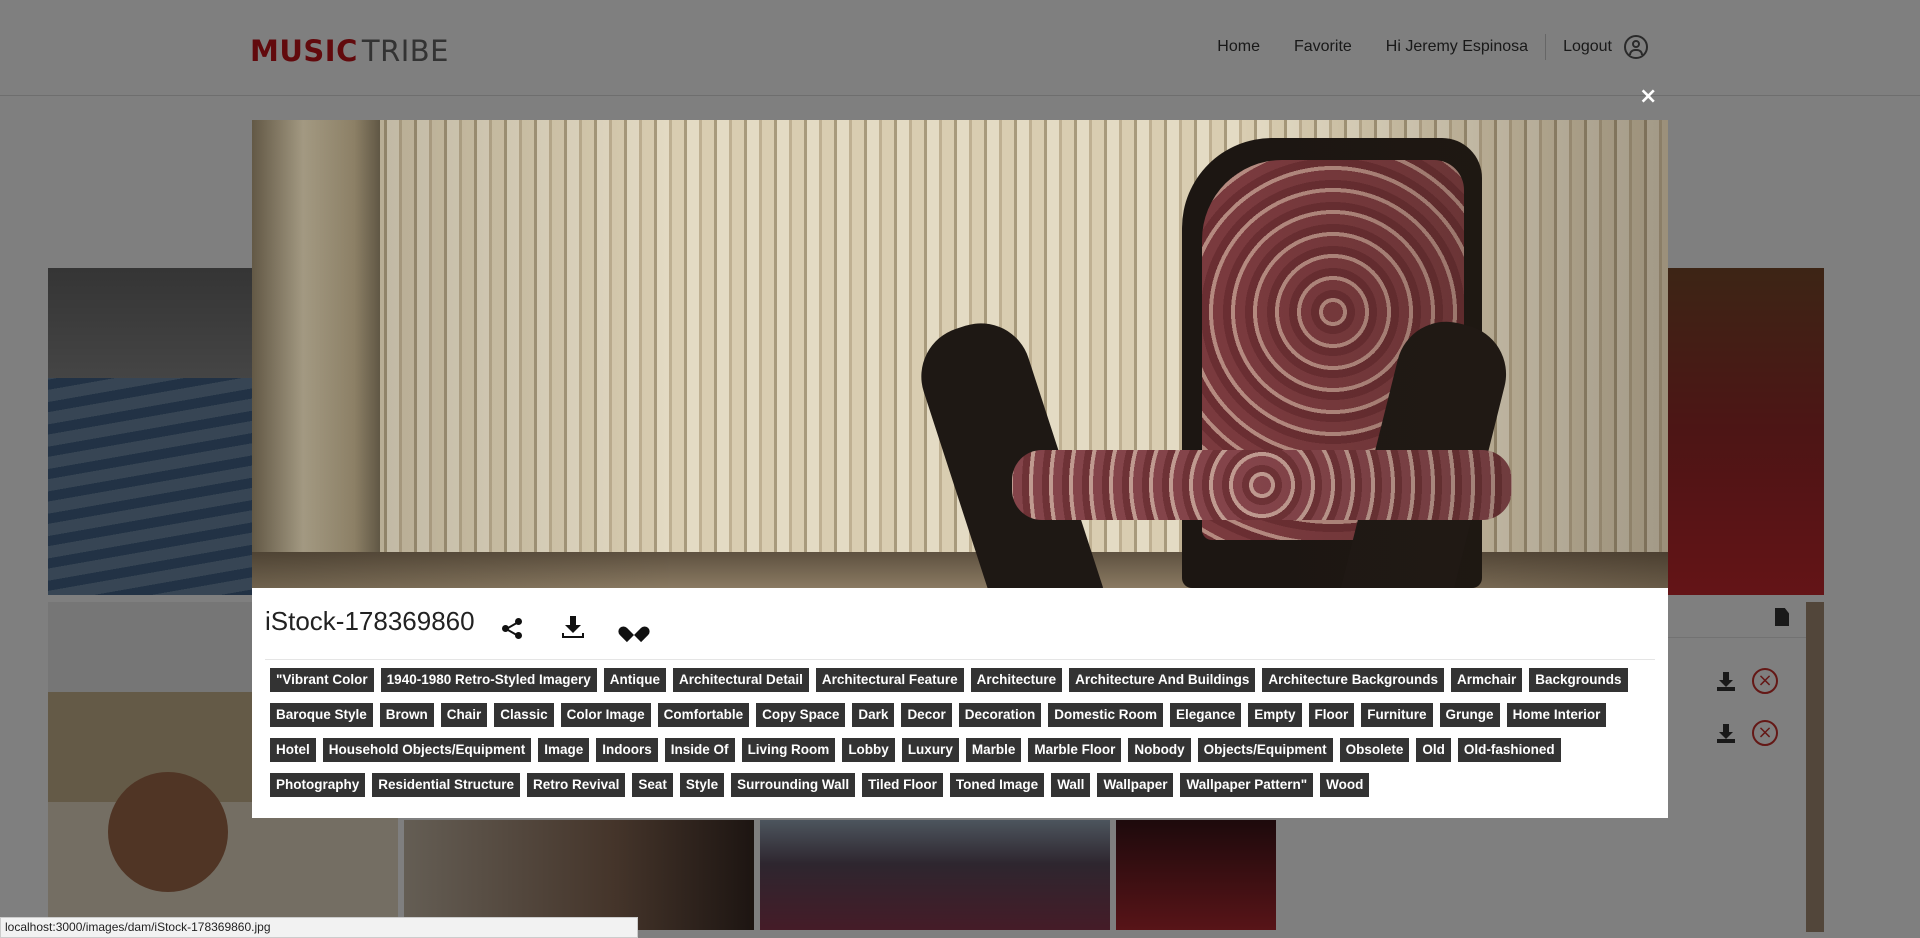 The image size is (1920, 938). What do you see at coordinates (793, 785) in the screenshot?
I see `tag-chip: Surrounding Wall` at bounding box center [793, 785].